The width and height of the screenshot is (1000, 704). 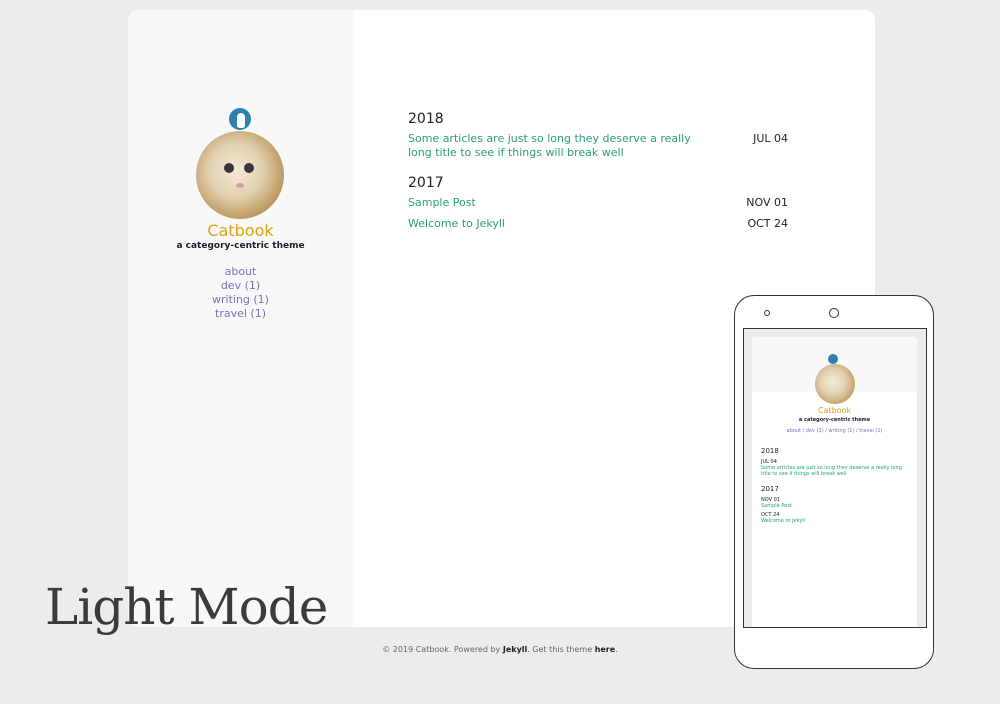 I want to click on nav-item-about: about, so click(x=240, y=272).